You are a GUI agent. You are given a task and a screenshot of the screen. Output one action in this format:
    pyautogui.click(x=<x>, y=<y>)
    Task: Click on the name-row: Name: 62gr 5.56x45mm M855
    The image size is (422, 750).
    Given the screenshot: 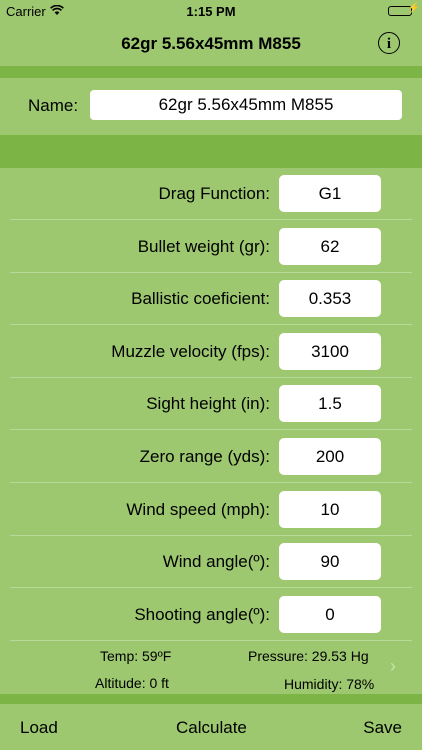 What is the action you would take?
    pyautogui.click(x=211, y=106)
    